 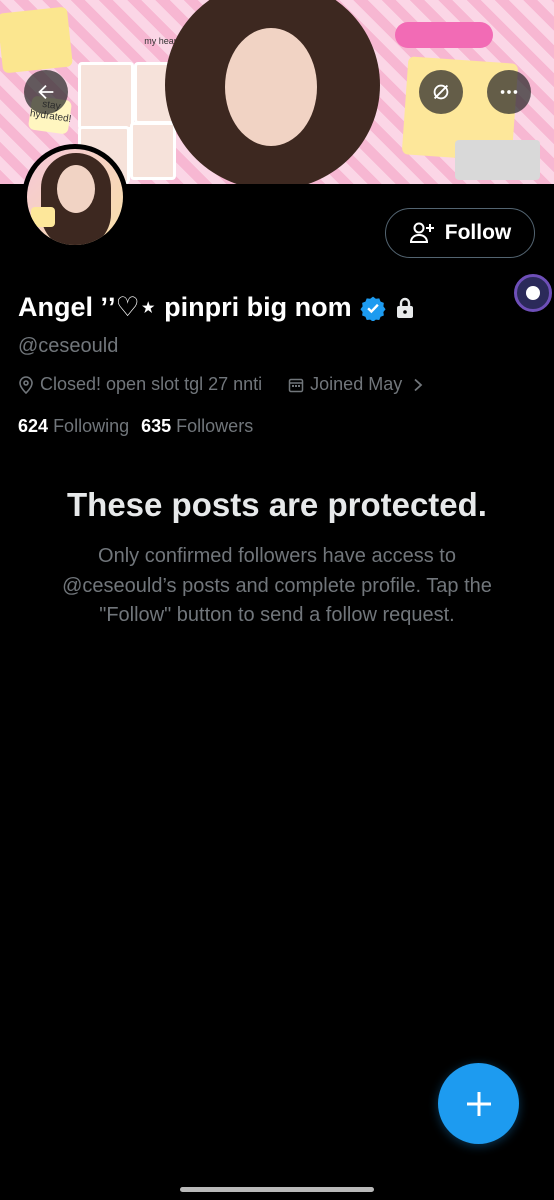 I want to click on location-text: Closed! open slot tgl 27 nnti, so click(x=151, y=384).